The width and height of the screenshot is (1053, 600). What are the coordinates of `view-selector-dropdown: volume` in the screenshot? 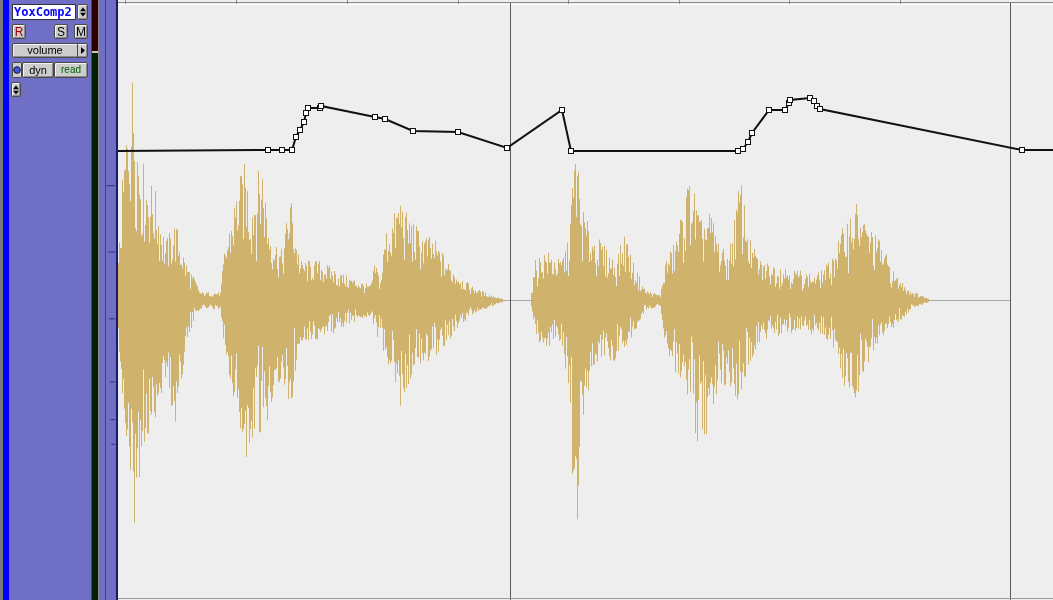 It's located at (50, 50).